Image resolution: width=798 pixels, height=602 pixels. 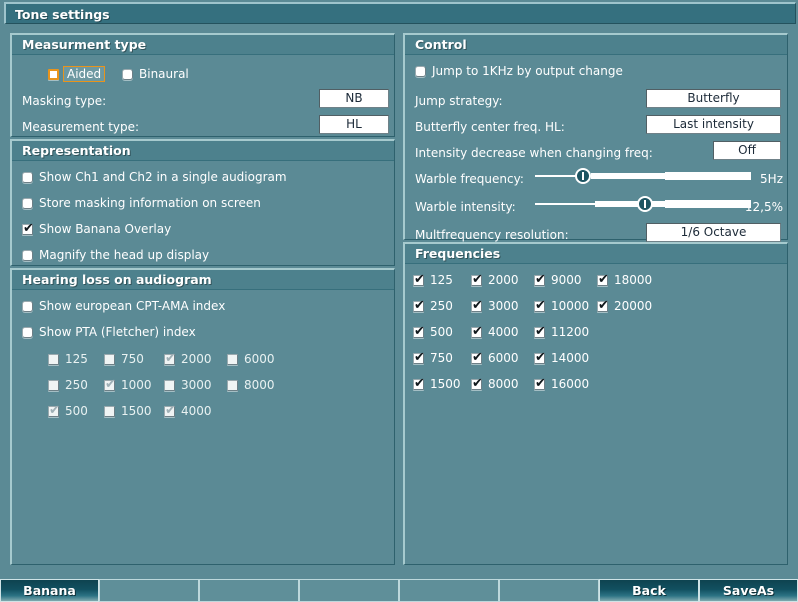 I want to click on checkbox-aided-box, so click(x=53, y=74).